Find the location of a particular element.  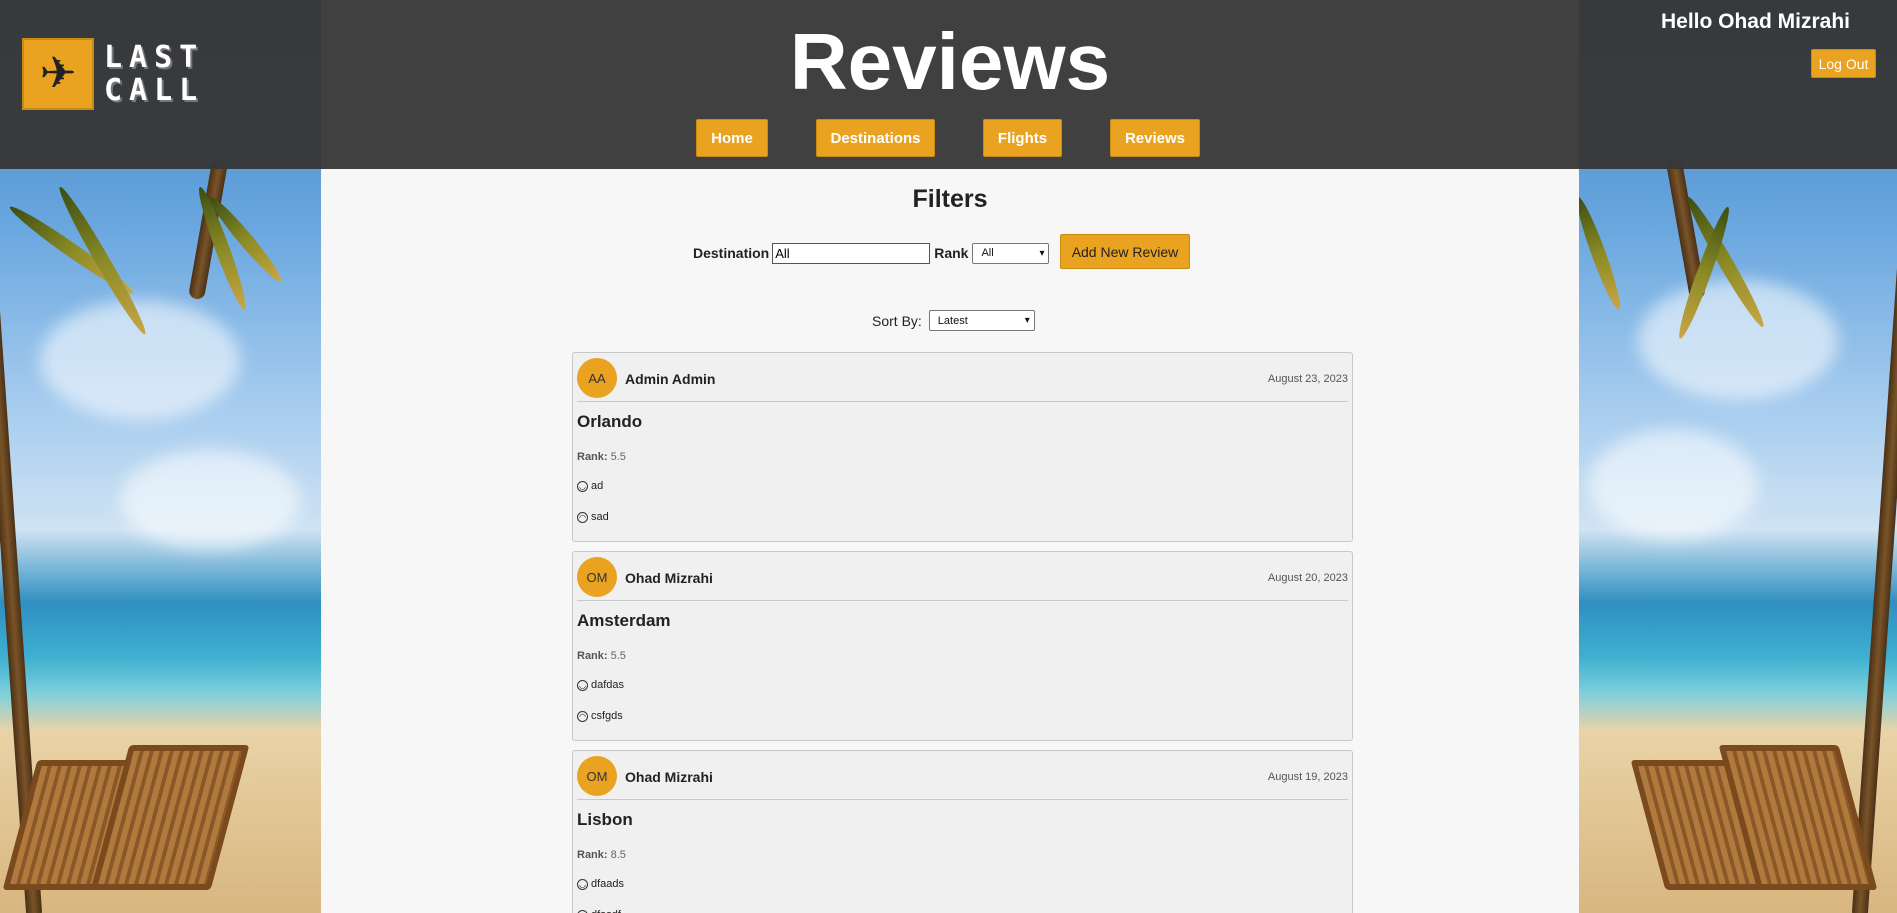

airplane-icon: ✈ is located at coordinates (58, 74).